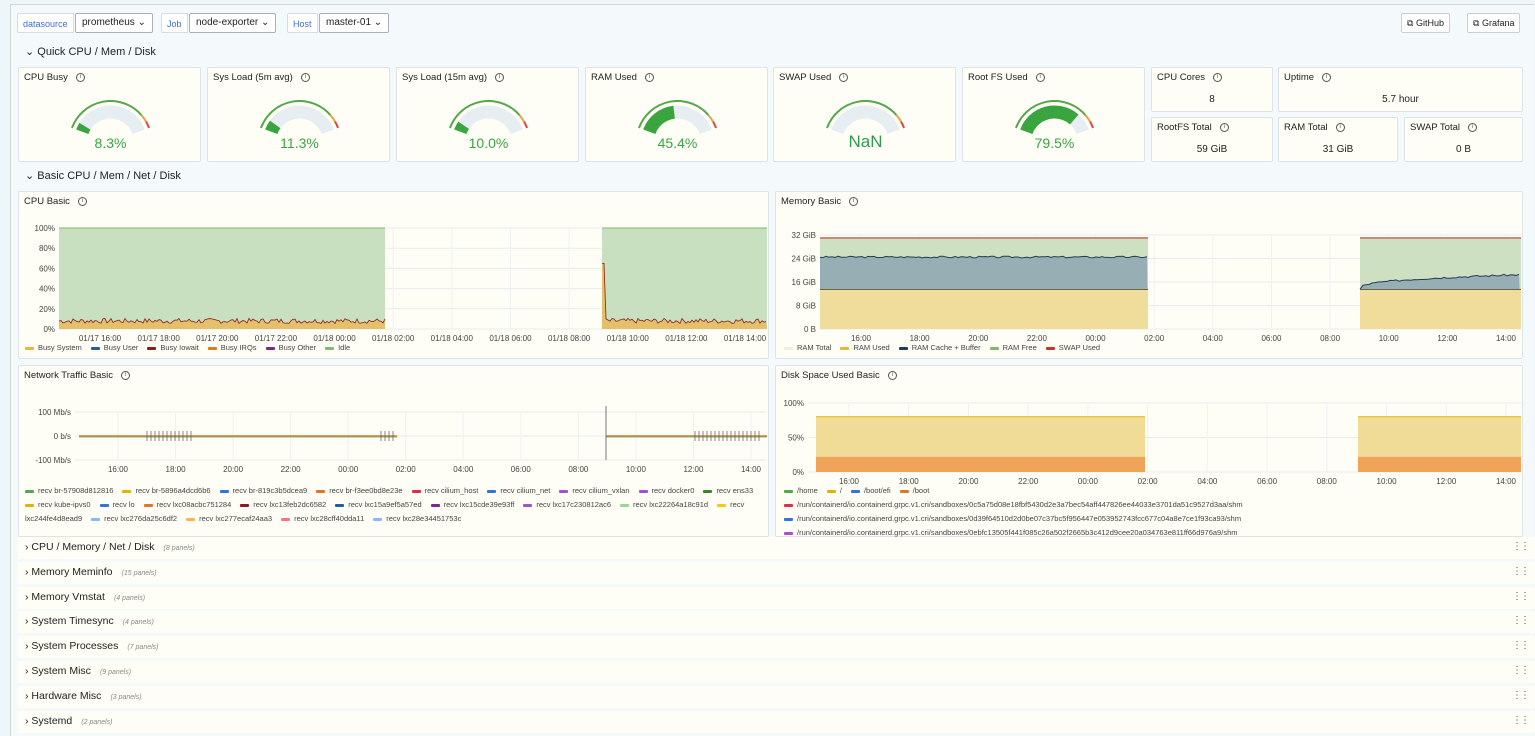  What do you see at coordinates (337, 347) in the screenshot?
I see `legend-item: Idle` at bounding box center [337, 347].